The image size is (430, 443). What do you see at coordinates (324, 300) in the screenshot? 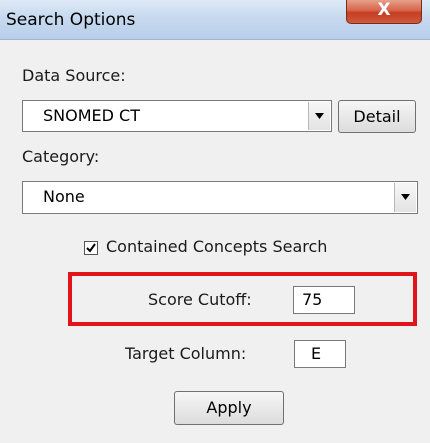
I see `score-cutoff-input: 75` at bounding box center [324, 300].